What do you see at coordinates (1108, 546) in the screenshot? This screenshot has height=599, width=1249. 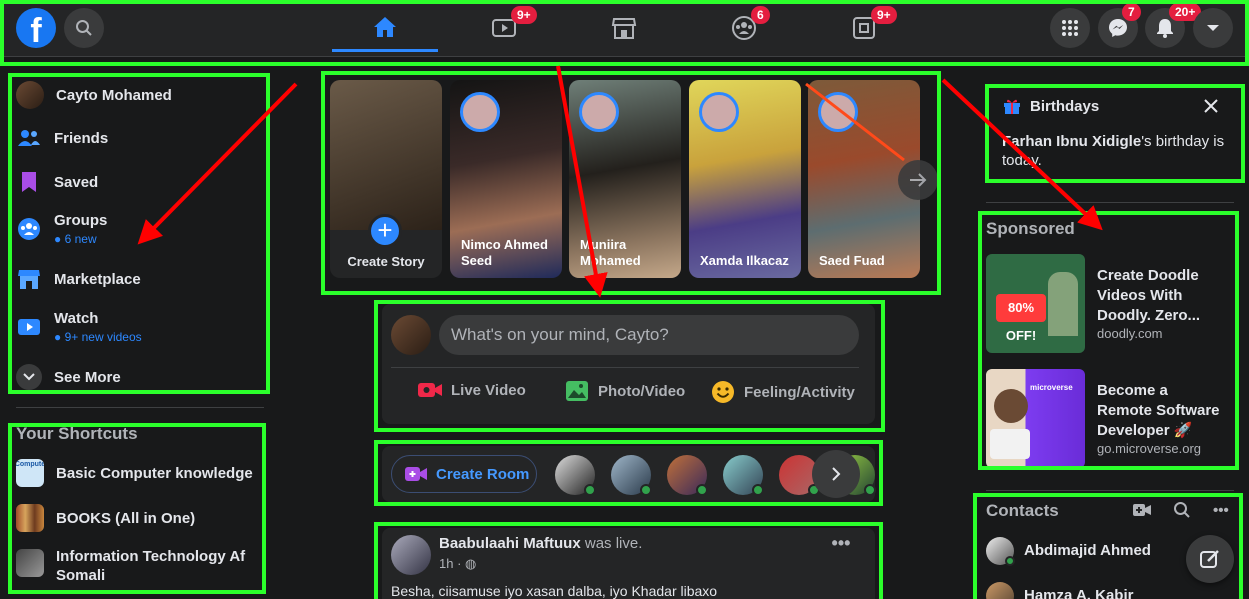 I see `annotation-box-contacts` at bounding box center [1108, 546].